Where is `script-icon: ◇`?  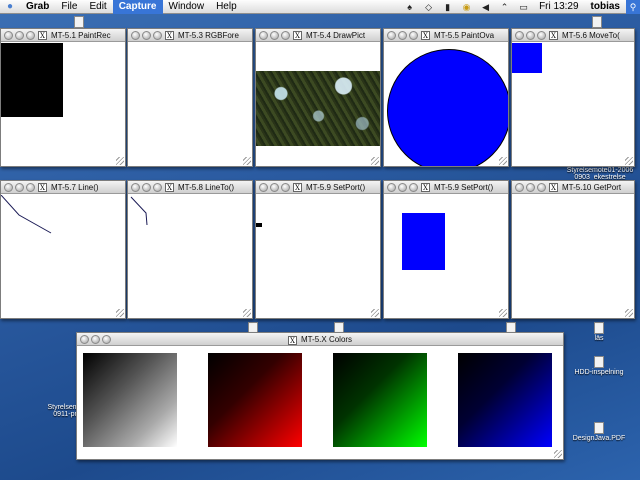
script-icon: ◇ is located at coordinates (428, 7).